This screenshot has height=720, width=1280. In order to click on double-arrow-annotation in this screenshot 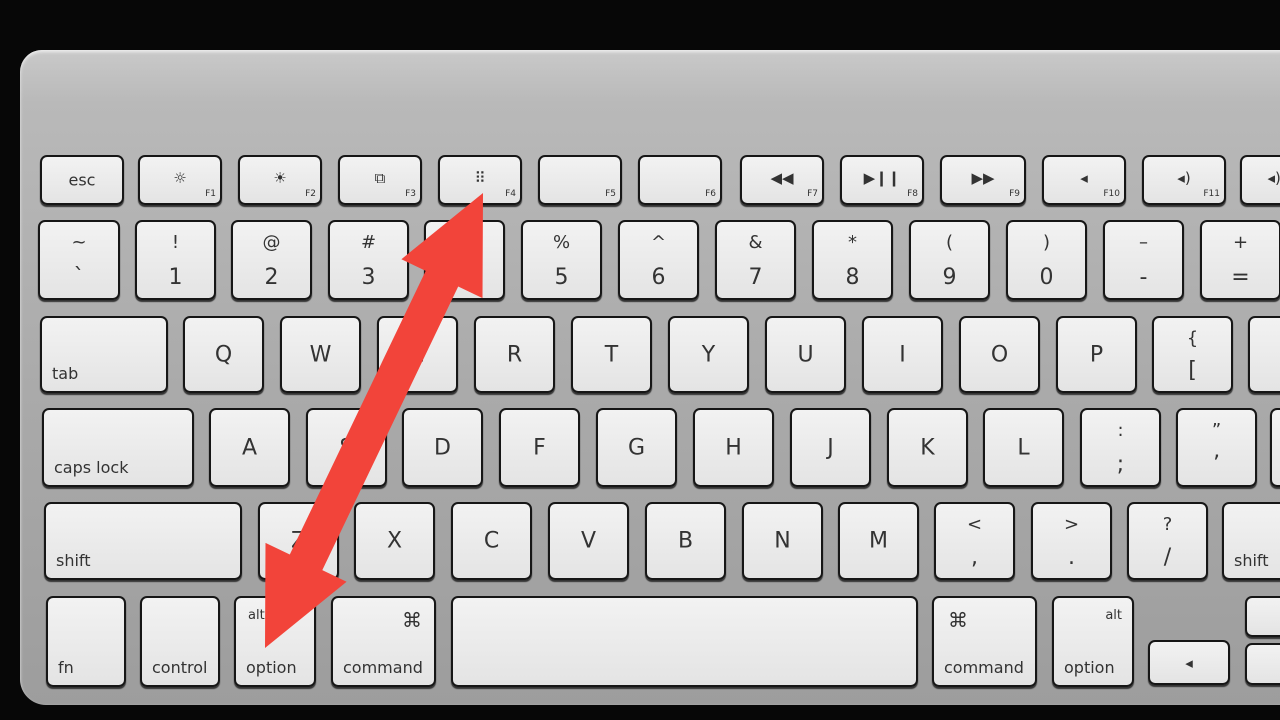, I will do `click(374, 420)`.